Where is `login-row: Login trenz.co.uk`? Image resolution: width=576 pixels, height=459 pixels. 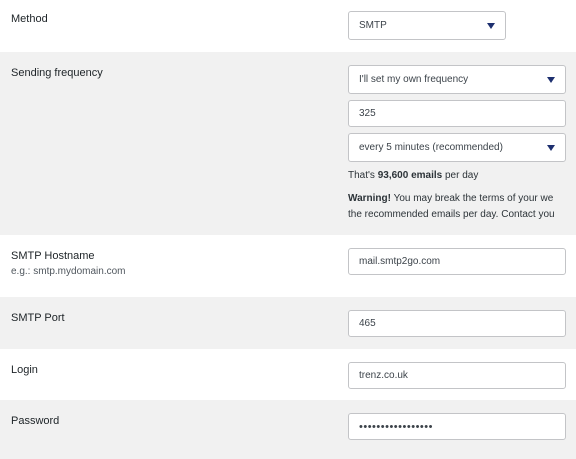
login-row: Login trenz.co.uk is located at coordinates (288, 374).